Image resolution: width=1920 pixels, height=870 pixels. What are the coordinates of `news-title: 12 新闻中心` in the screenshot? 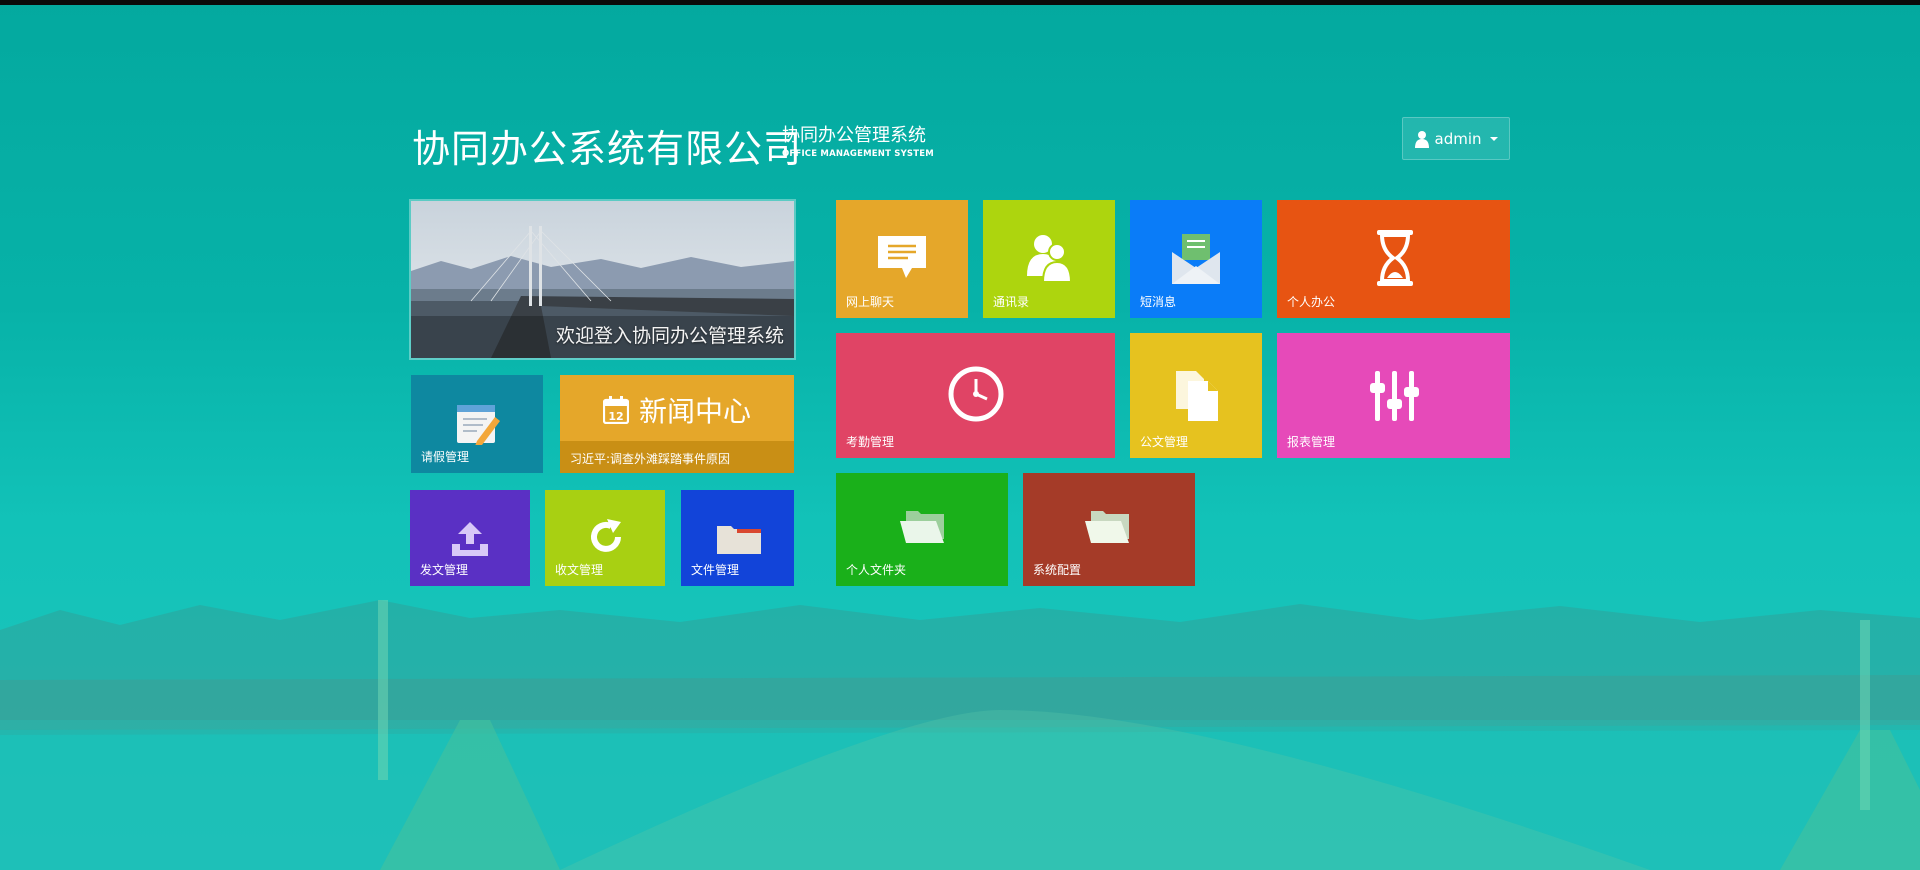 It's located at (677, 410).